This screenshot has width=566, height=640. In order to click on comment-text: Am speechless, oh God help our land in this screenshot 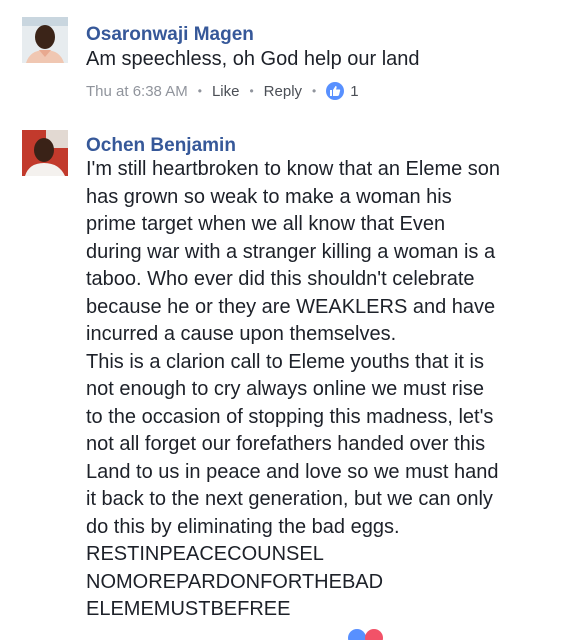, I will do `click(321, 60)`.